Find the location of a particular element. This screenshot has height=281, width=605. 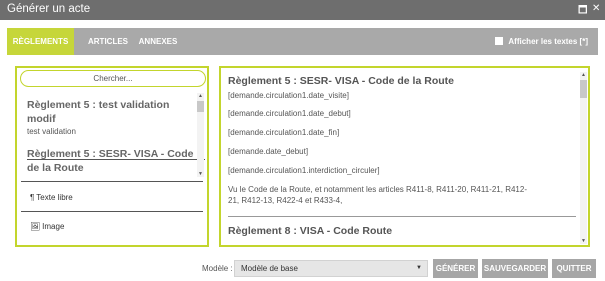

model-select-value: Modèle de base is located at coordinates (269, 268).